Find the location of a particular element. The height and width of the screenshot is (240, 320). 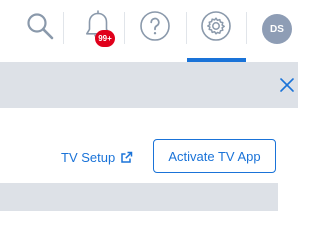

notification-count-badge: 99+ is located at coordinates (105, 38).